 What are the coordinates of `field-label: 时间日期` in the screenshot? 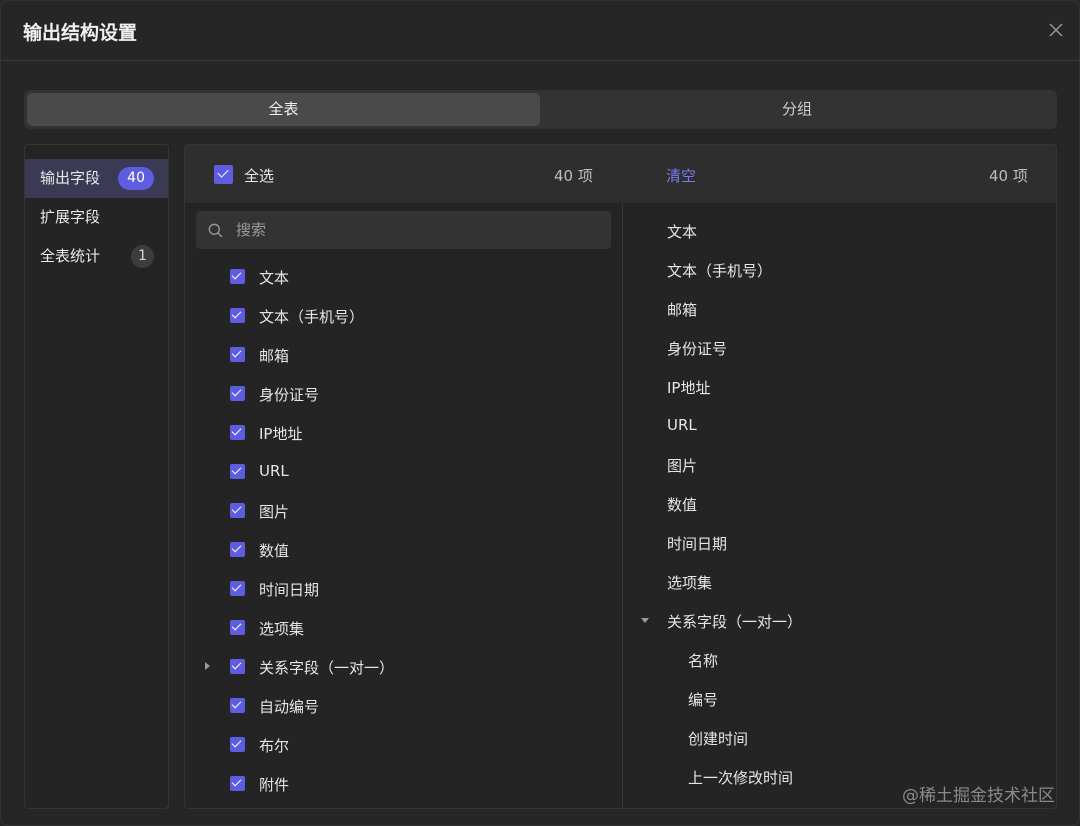 It's located at (289, 590).